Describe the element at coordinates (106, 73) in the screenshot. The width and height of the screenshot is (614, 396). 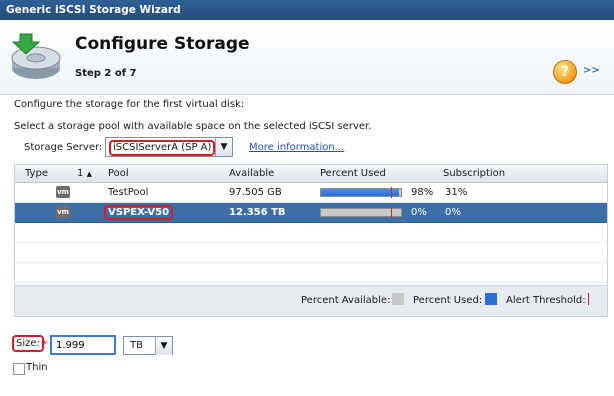
I see `step-indicator: Step 2 of 7` at that location.